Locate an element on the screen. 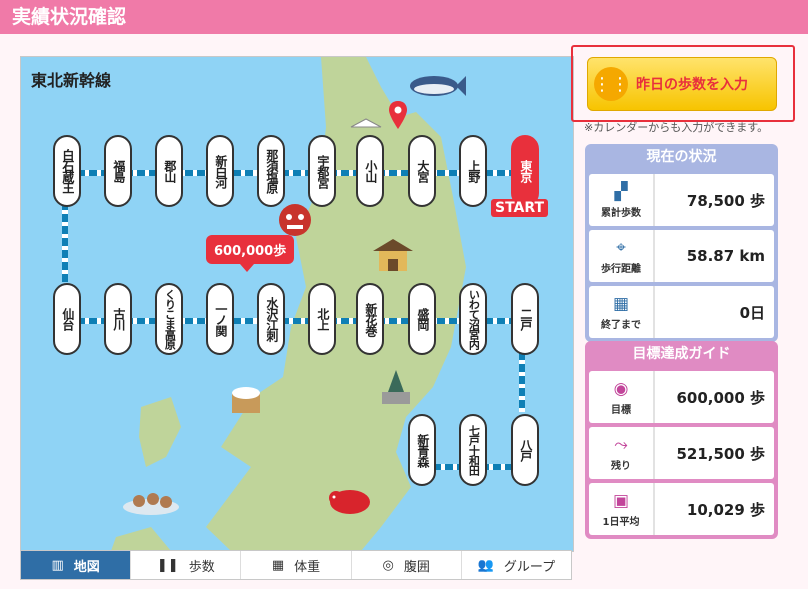 The width and height of the screenshot is (808, 589). guide-row-remaining: ⤳ 残り 521,500 歩 is located at coordinates (681, 453).